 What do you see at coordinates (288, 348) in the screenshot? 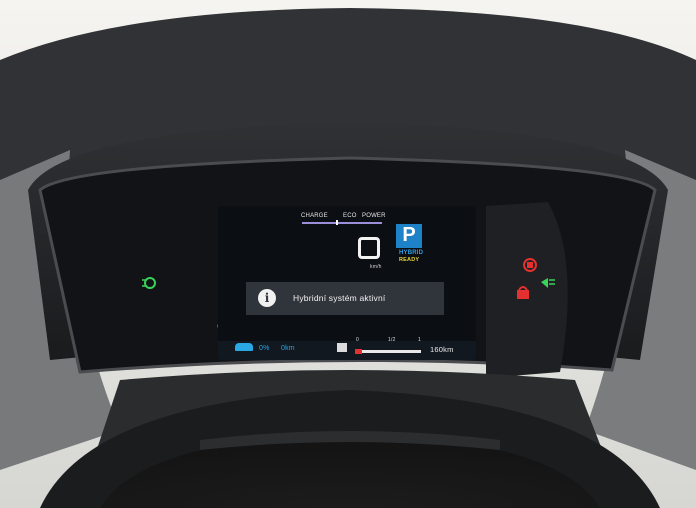
I see `electric-distance-value: 0km` at bounding box center [288, 348].